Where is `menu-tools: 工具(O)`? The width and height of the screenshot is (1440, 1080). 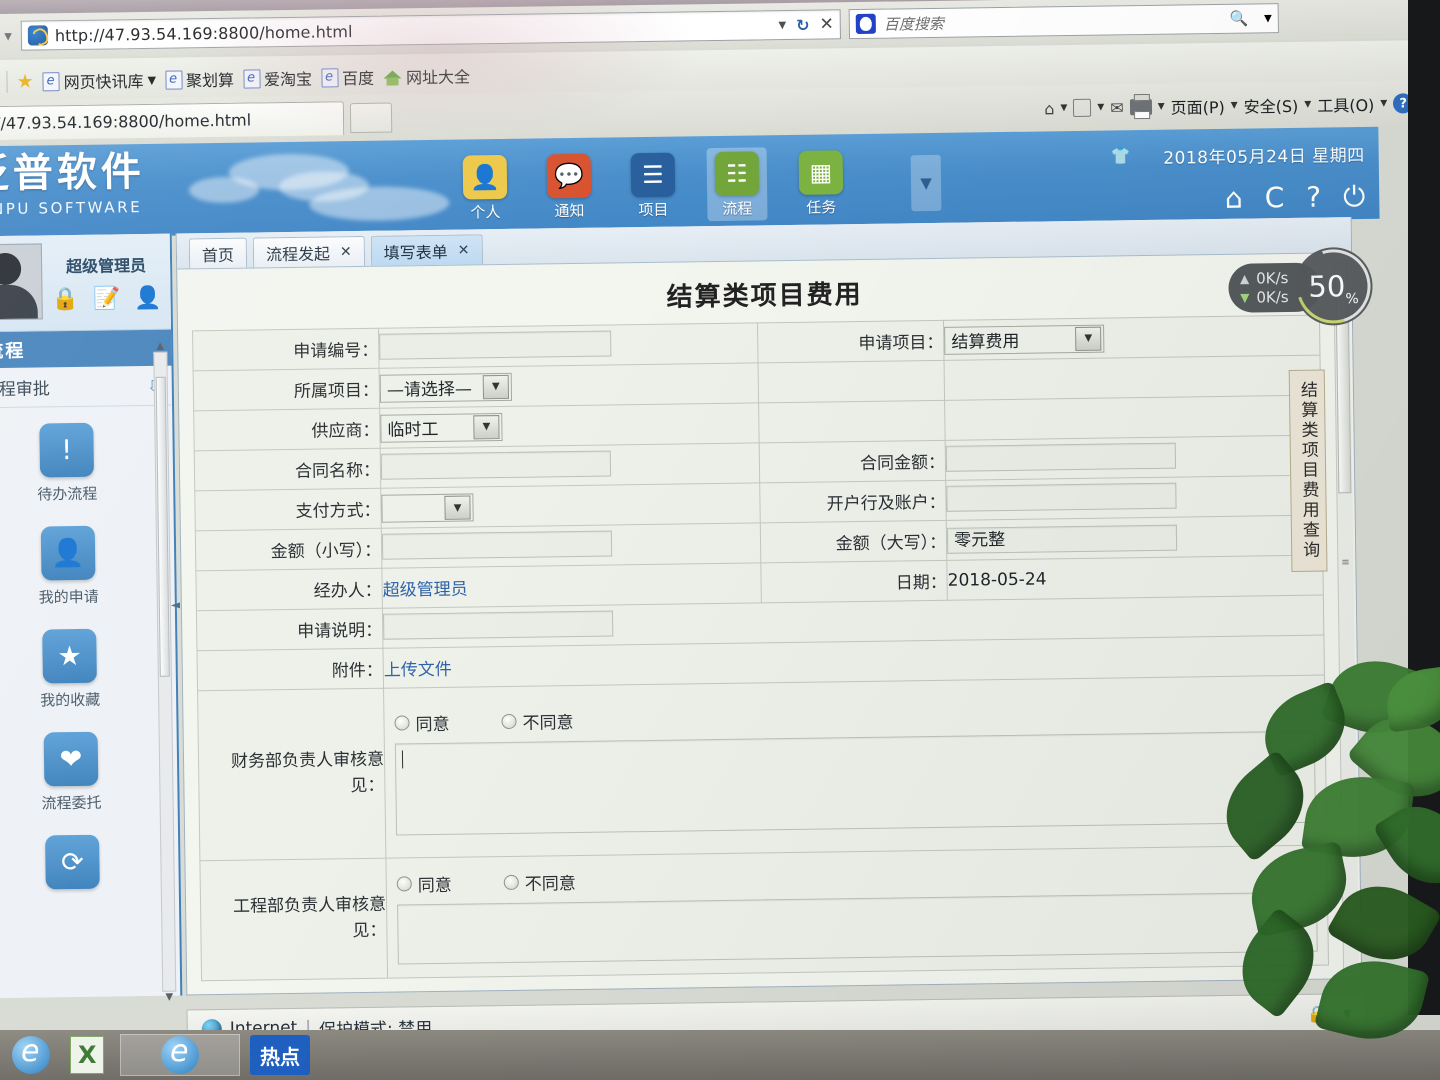
menu-tools: 工具(O) is located at coordinates (1345, 104).